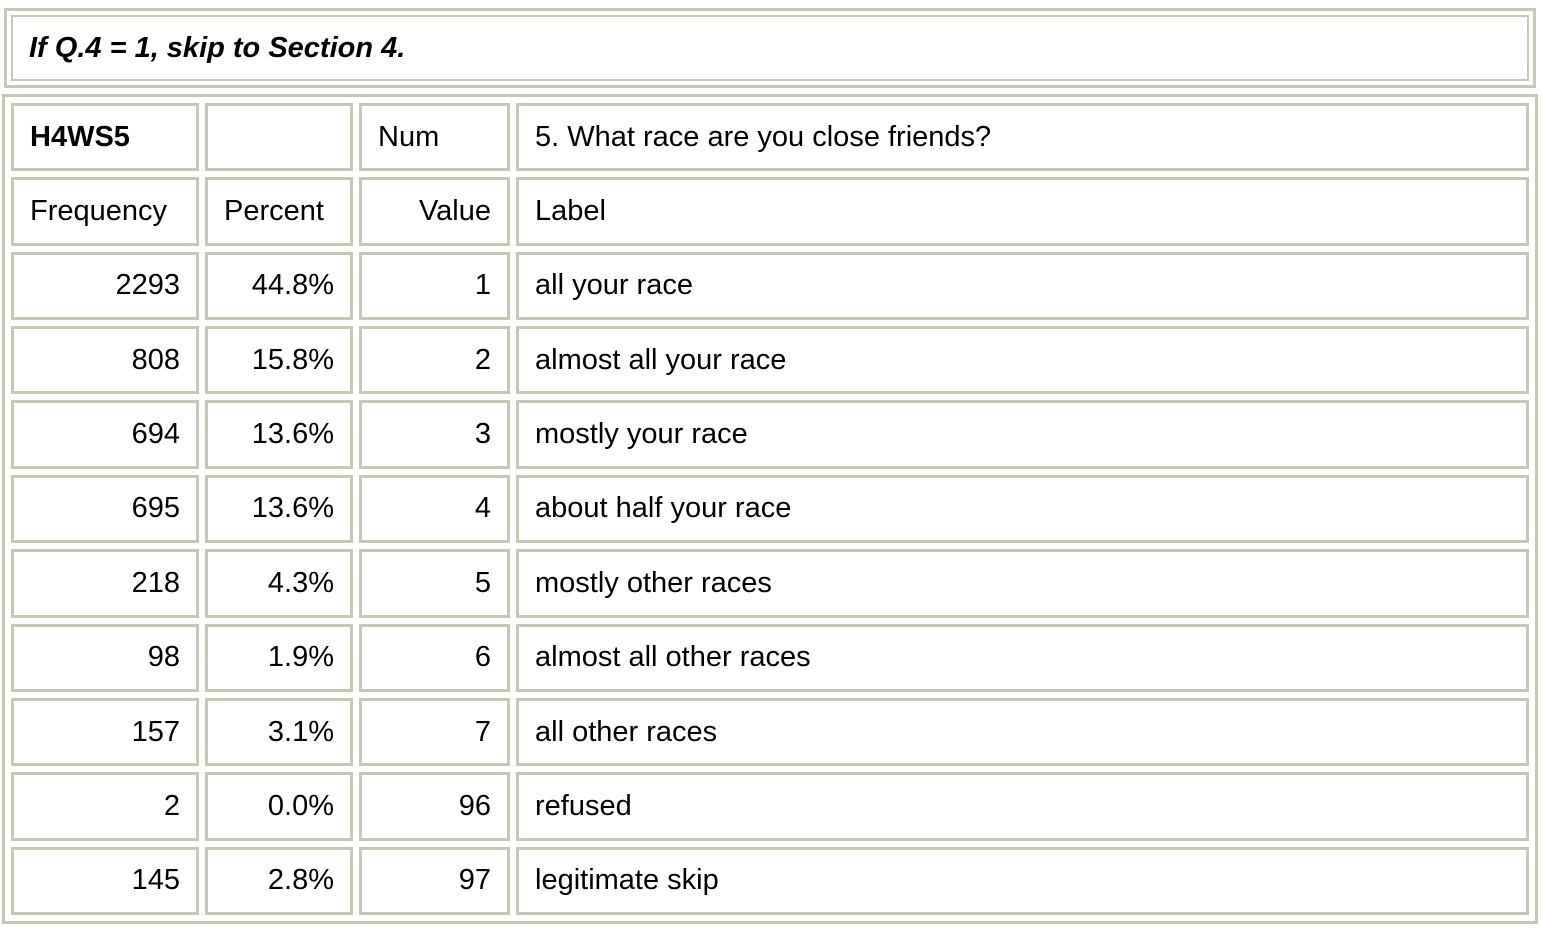  I want to click on cell-value: 7, so click(434, 732).